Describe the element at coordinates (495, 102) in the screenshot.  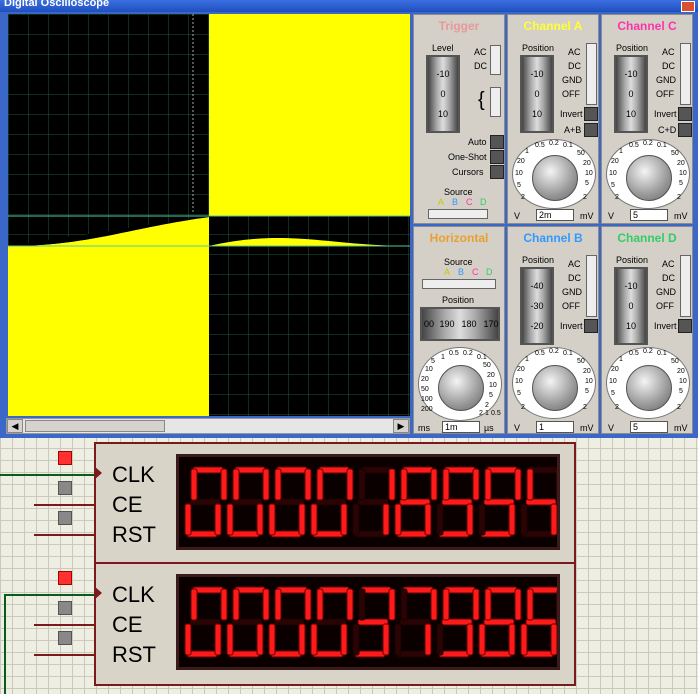
I see `trigger-edge-switch` at that location.